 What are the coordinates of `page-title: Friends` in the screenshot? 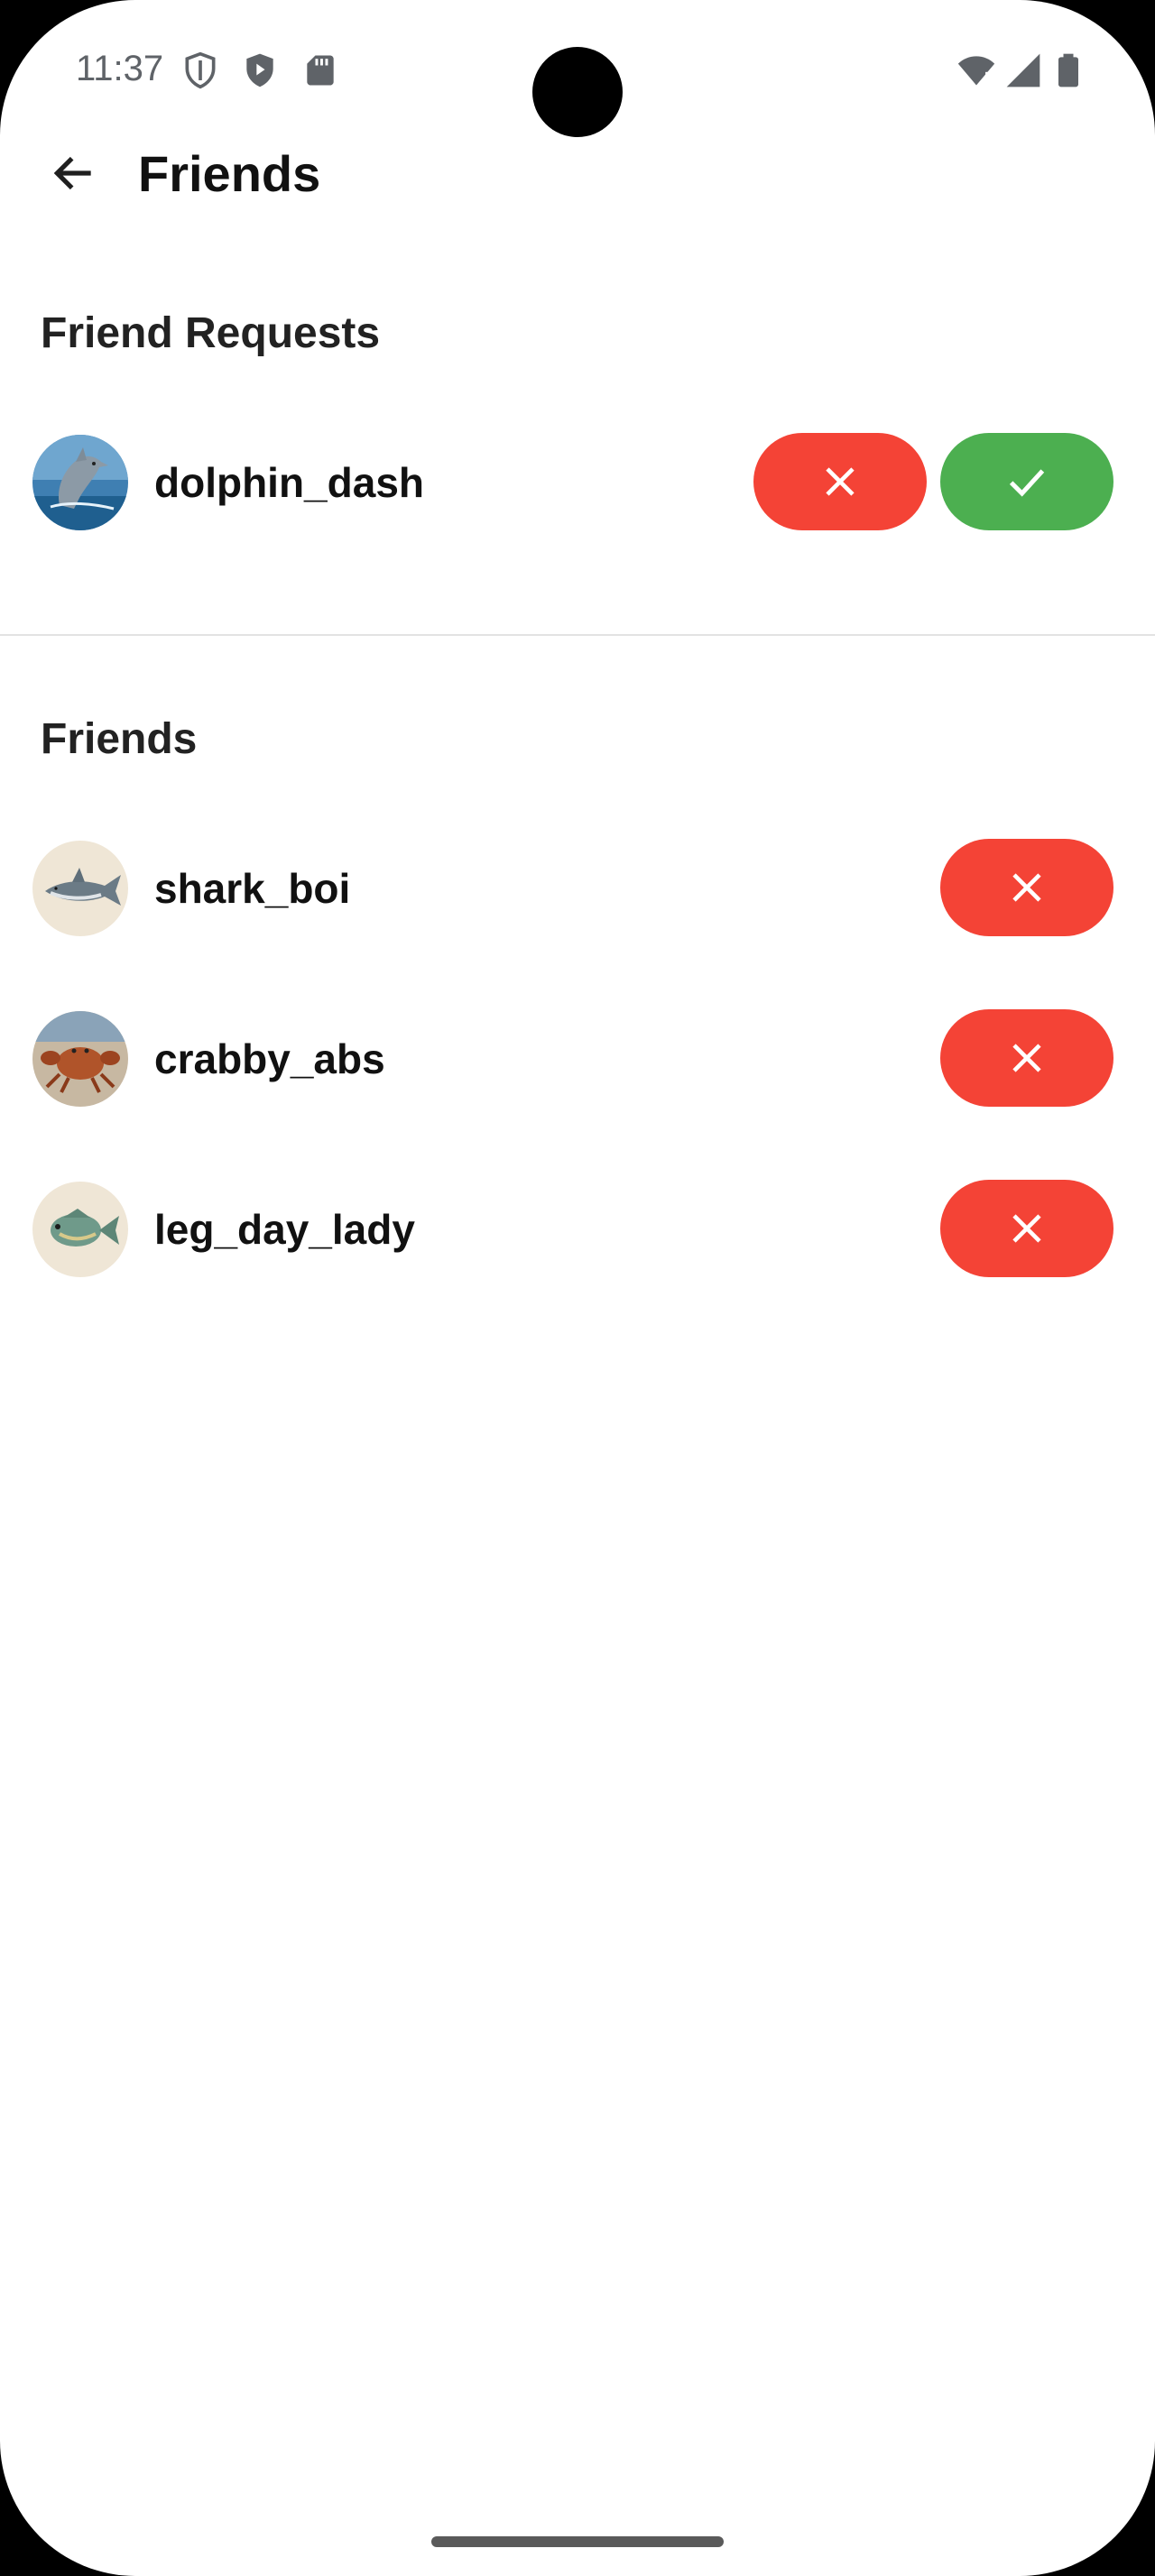 It's located at (229, 173).